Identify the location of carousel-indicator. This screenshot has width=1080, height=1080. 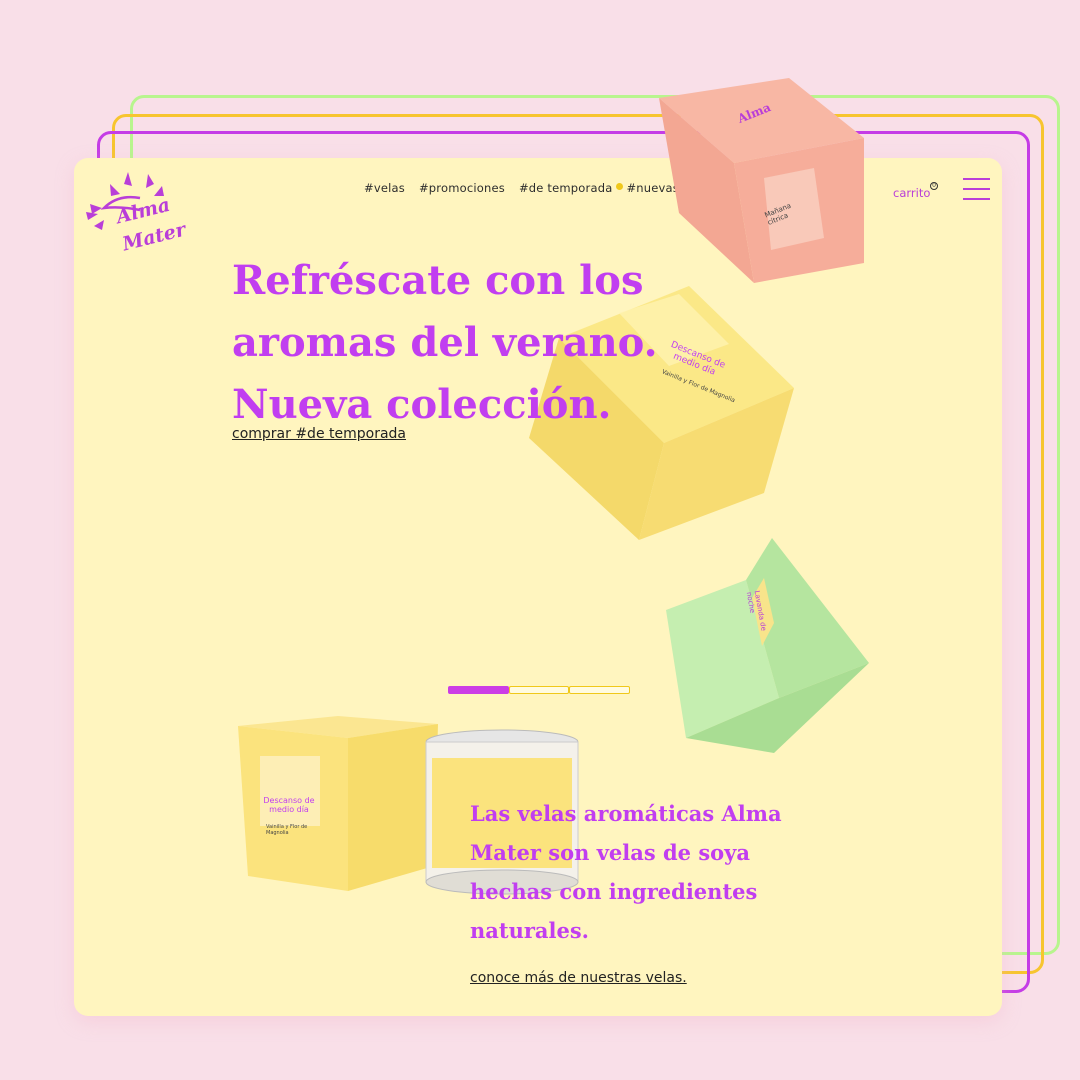
(539, 690).